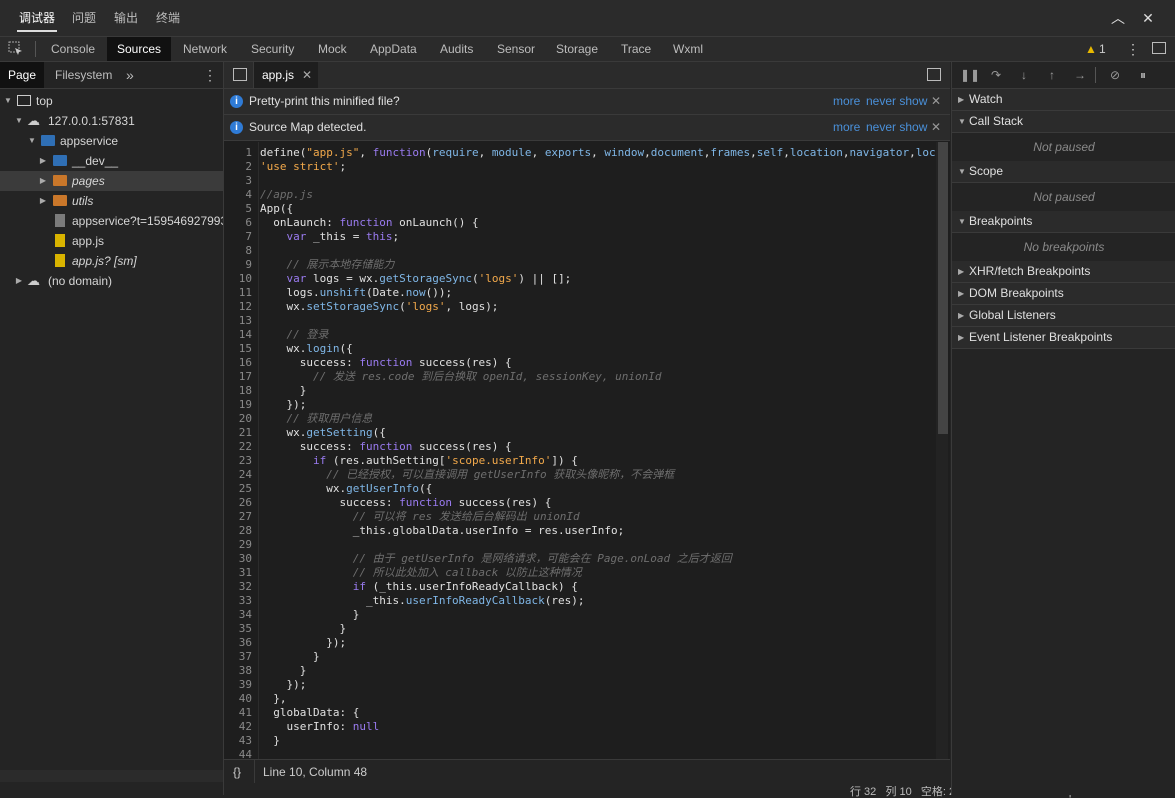 Image resolution: width=1175 pixels, height=798 pixels. I want to click on tree-item-no-domain: ▶ ☁ (no domain), so click(111, 281).